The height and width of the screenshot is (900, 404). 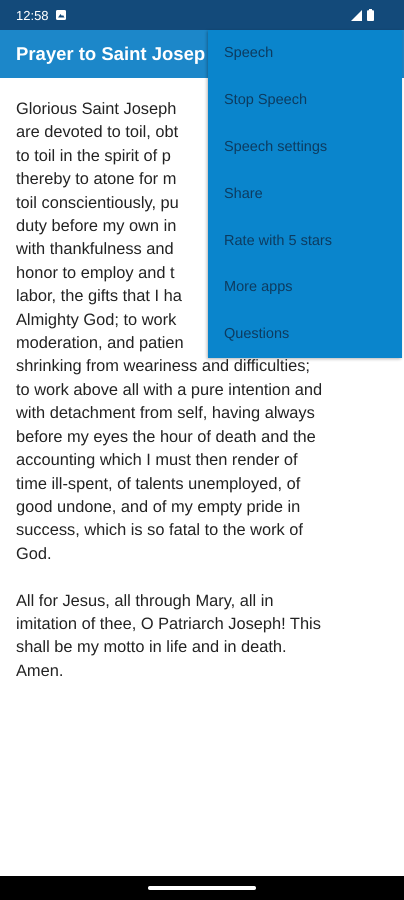 What do you see at coordinates (158, 507) in the screenshot?
I see `prayer-line: good undone, and of my empty pride in` at bounding box center [158, 507].